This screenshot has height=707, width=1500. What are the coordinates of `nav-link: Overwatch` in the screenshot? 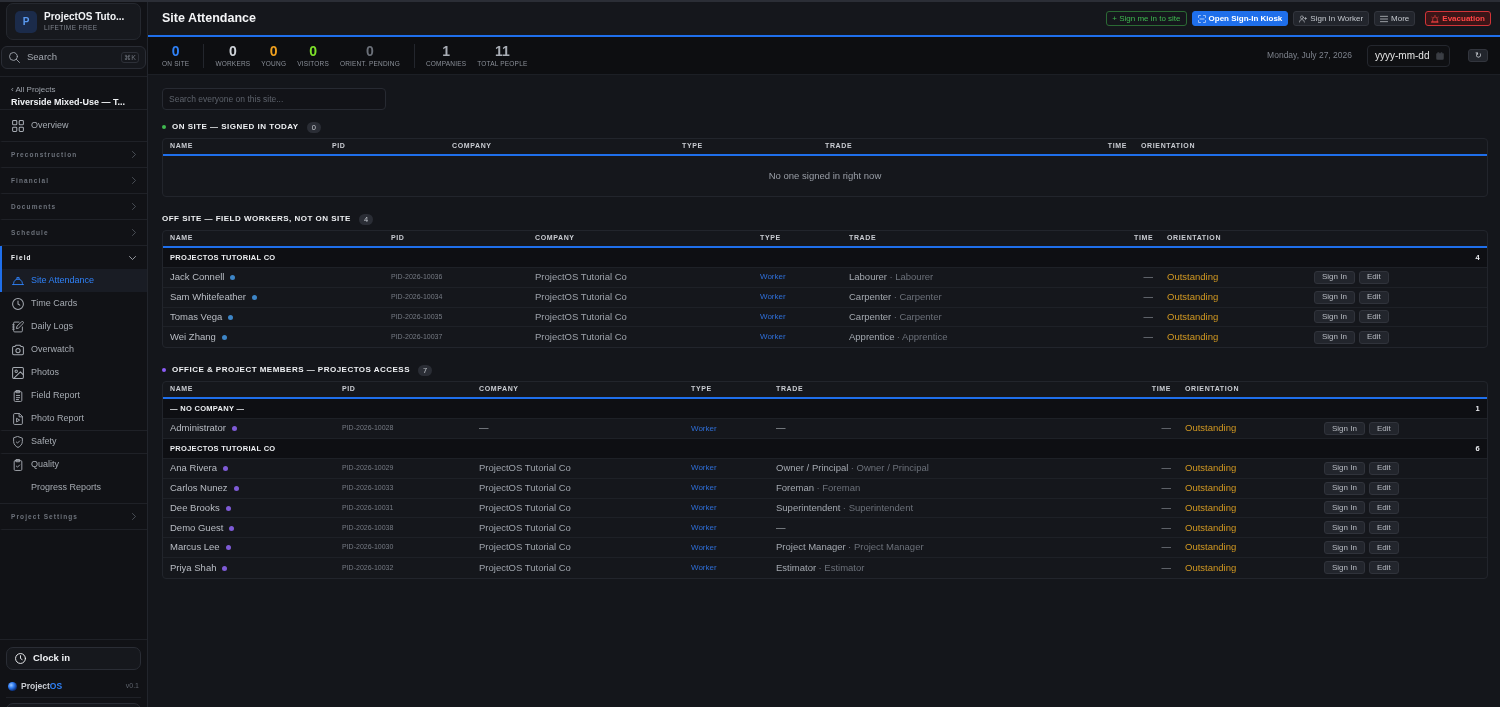 It's located at (73, 349).